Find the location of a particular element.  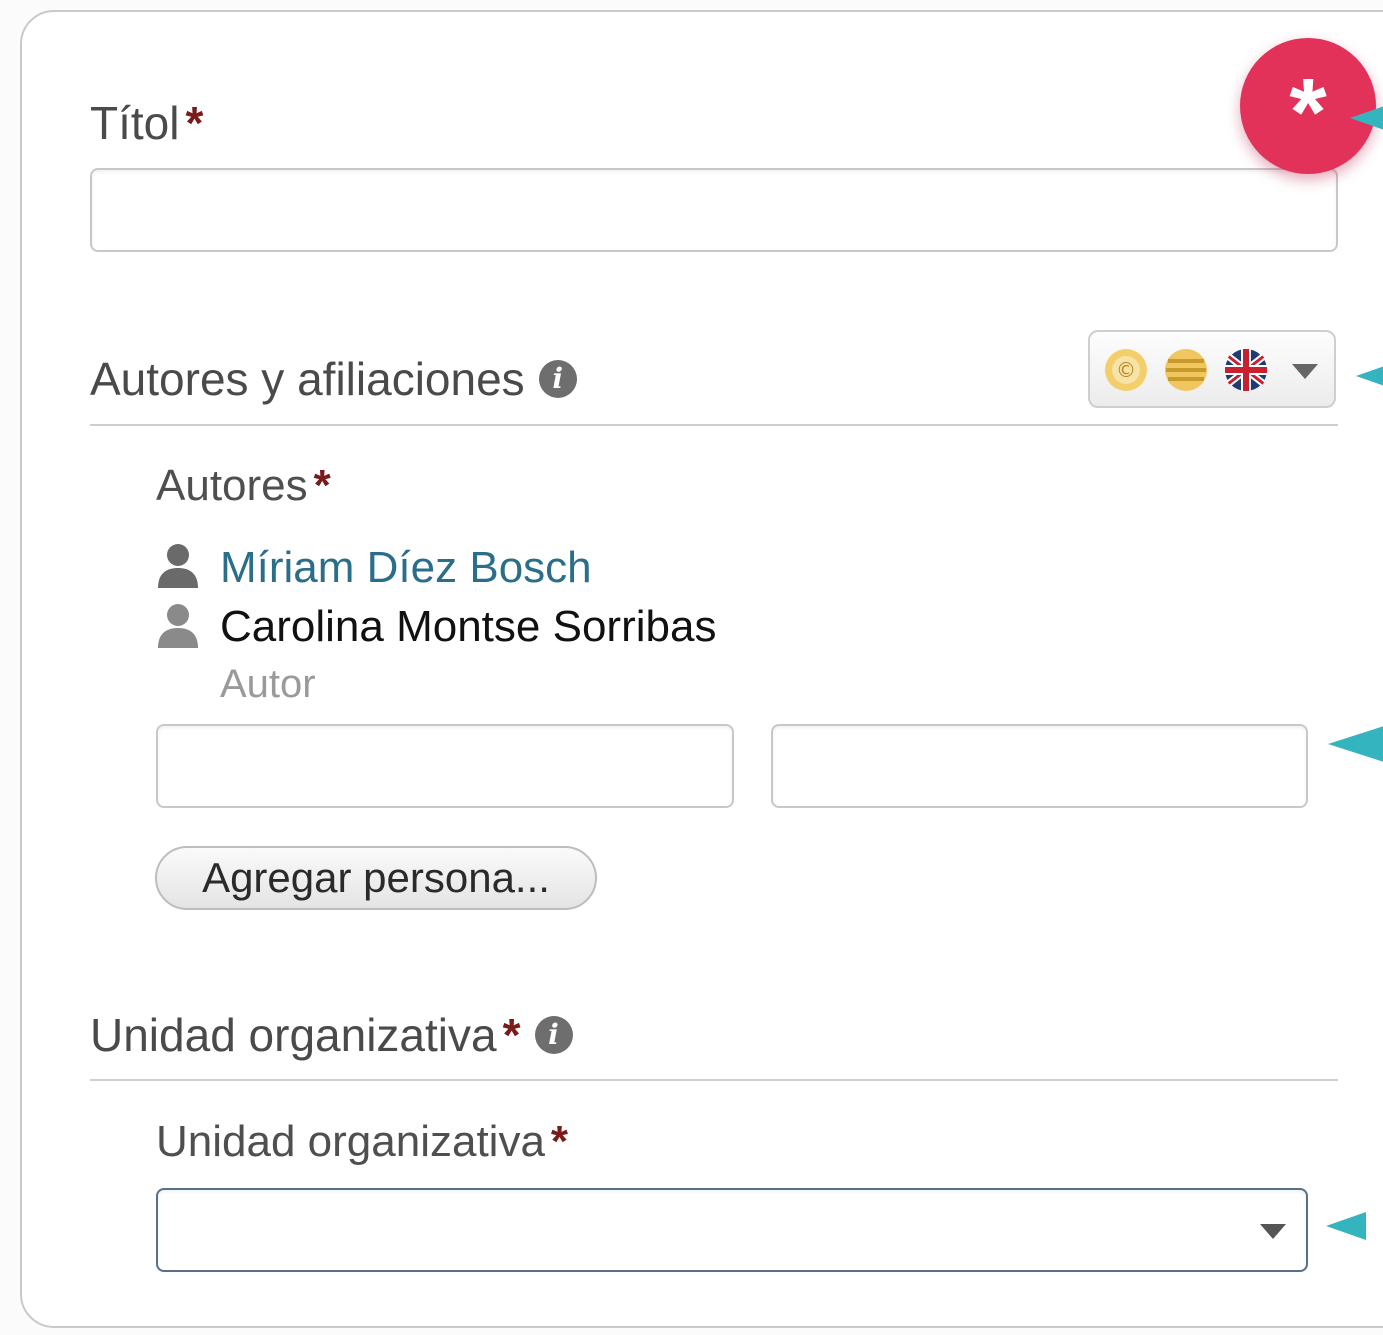

author-first-name-input is located at coordinates (445, 766).